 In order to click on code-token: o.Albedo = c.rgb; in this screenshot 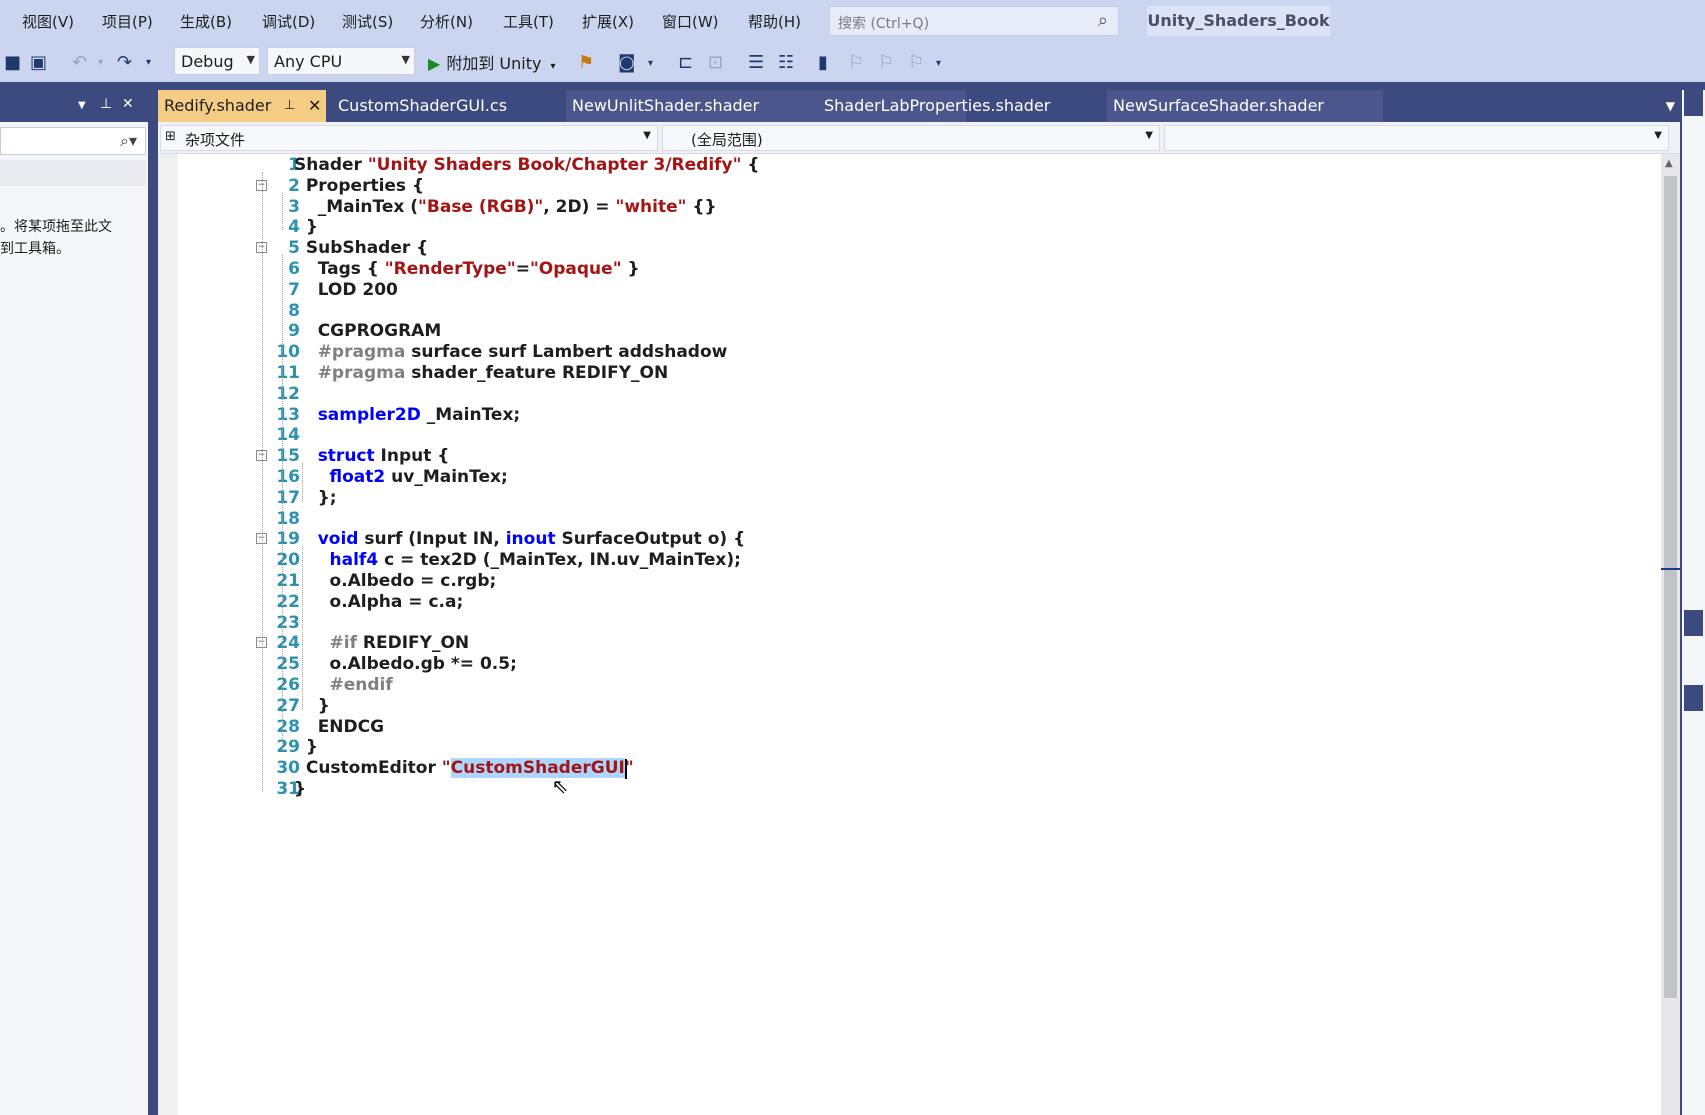, I will do `click(413, 581)`.